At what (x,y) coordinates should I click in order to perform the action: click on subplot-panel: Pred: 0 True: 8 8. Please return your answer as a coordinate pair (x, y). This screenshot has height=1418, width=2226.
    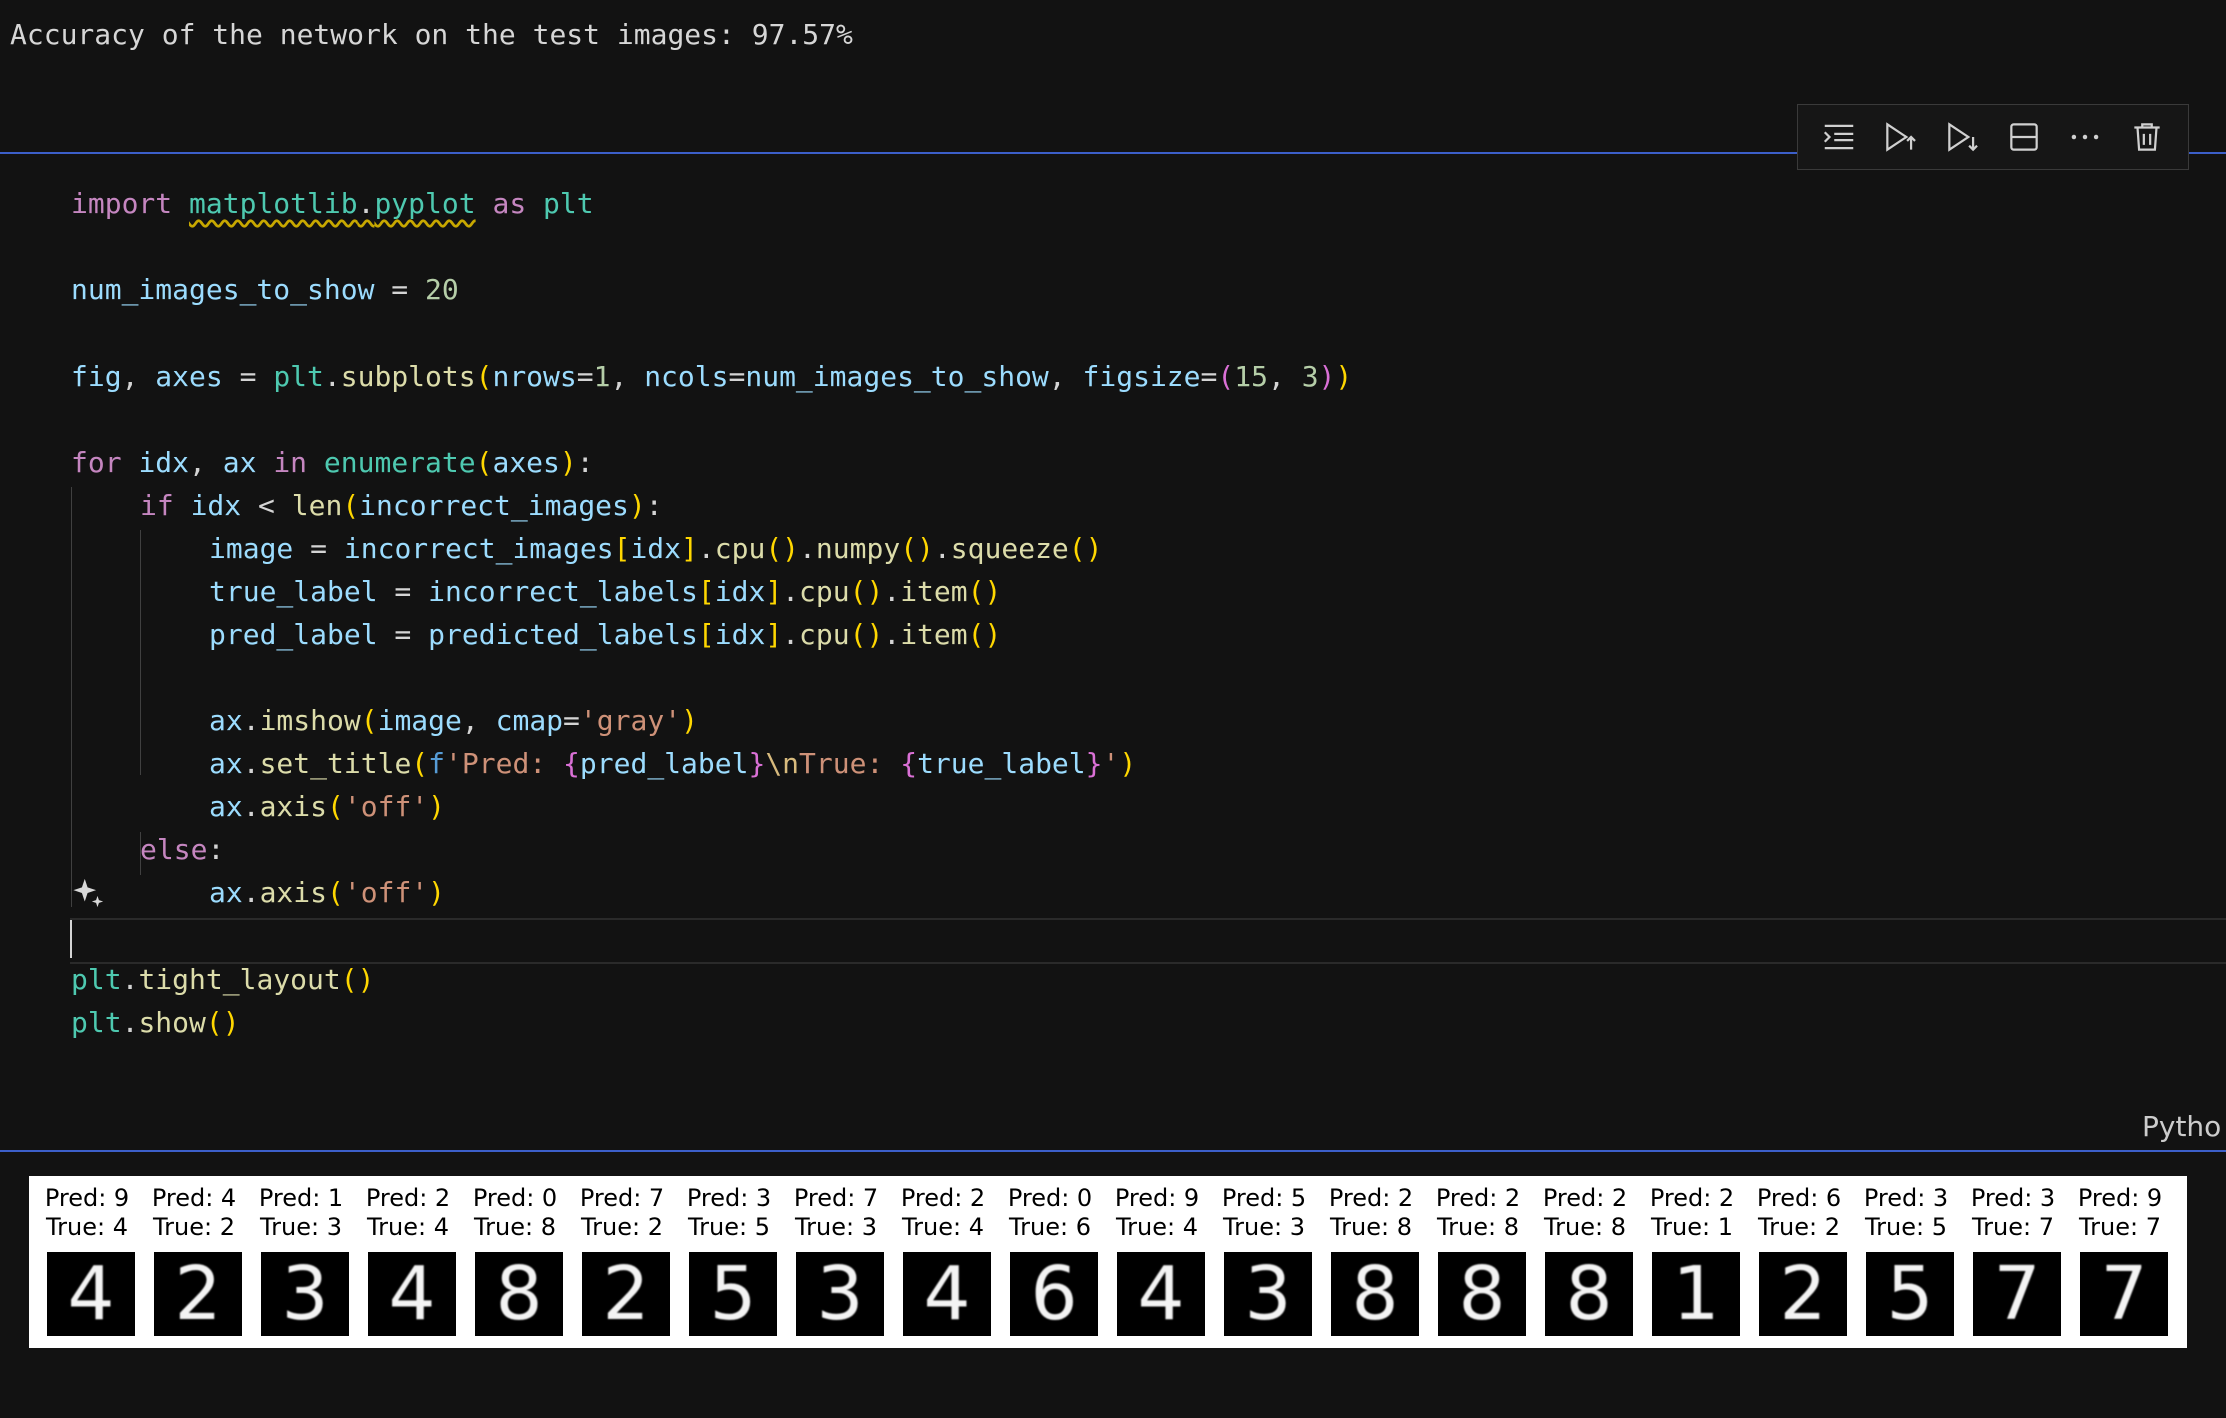
    Looking at the image, I should click on (515, 1262).